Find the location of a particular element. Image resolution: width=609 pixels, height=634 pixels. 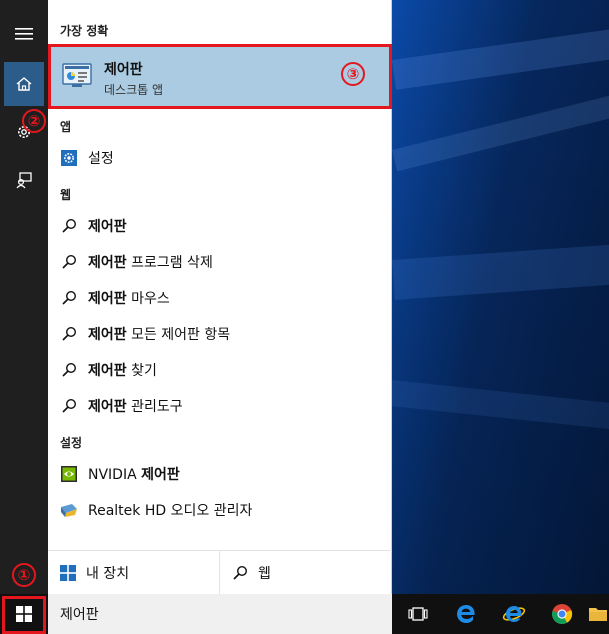

edge-icon is located at coordinates (466, 614).